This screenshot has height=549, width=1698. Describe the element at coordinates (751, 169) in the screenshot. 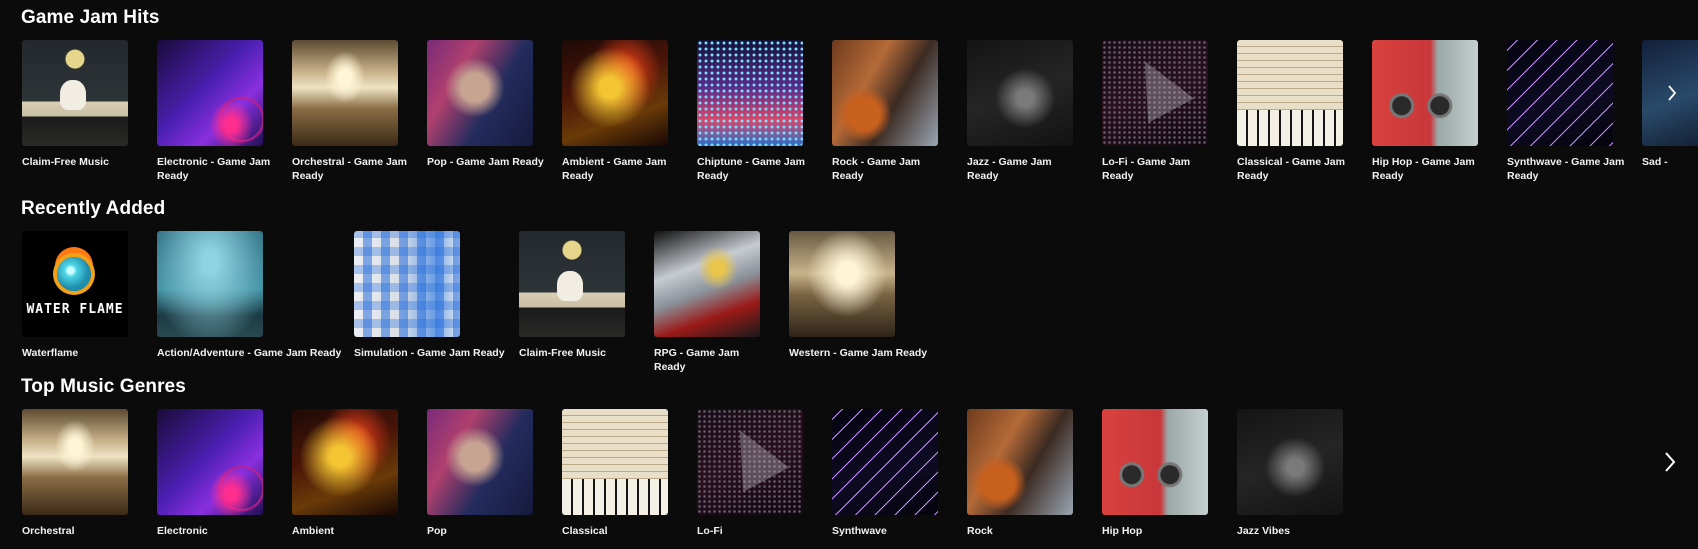

I see `playlist-card-label: Chiptune - Game Jam Ready` at that location.